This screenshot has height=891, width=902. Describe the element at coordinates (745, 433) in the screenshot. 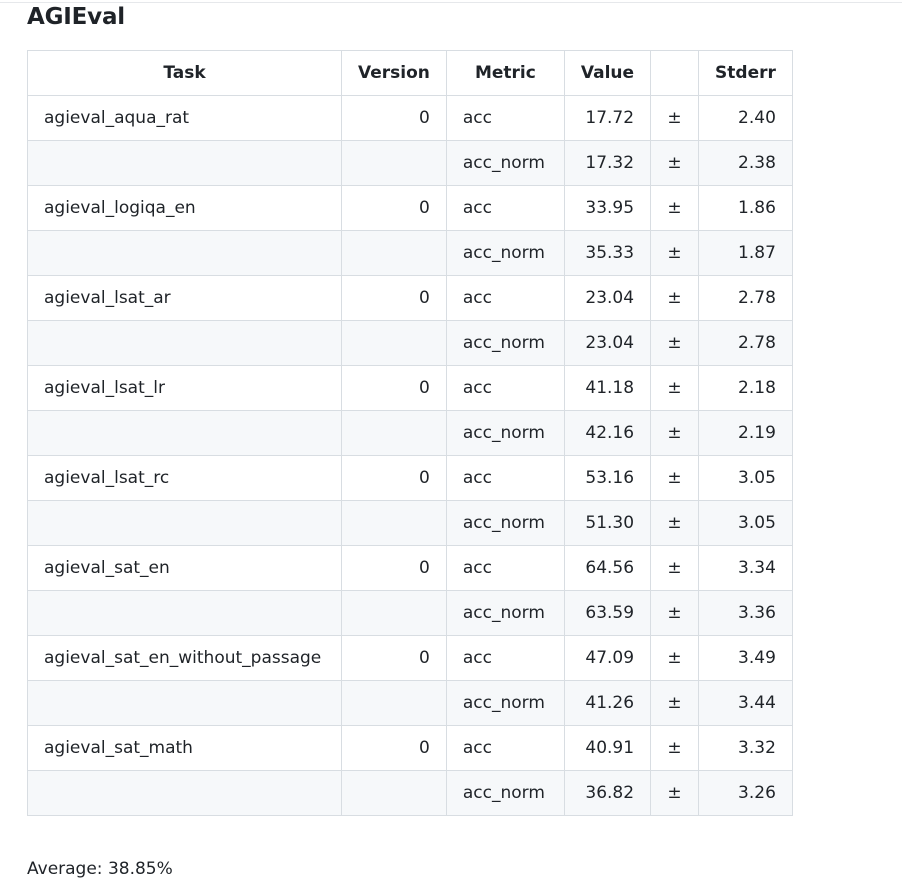

I see `stderr-cell: 2.19` at that location.